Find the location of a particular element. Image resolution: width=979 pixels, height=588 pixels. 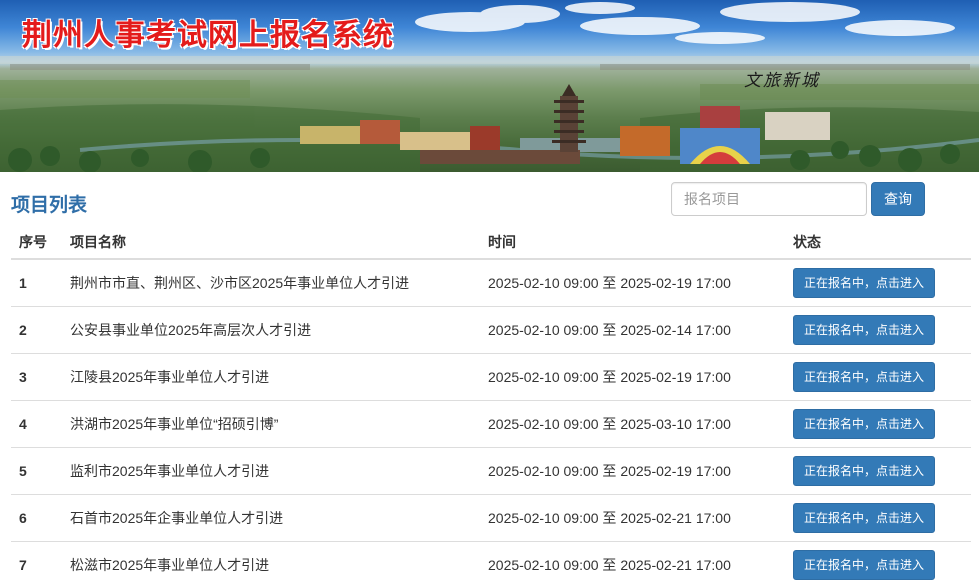

search-input is located at coordinates (769, 199).